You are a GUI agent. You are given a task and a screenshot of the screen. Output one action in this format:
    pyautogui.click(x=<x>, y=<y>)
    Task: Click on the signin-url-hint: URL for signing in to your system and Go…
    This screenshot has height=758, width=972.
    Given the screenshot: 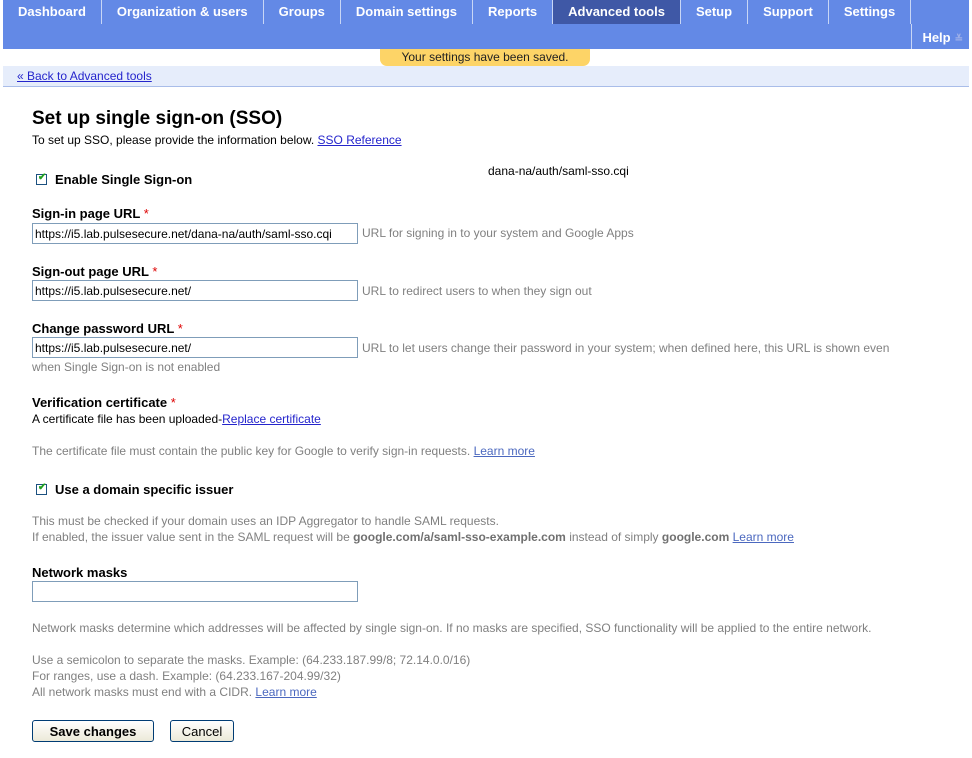 What is the action you would take?
    pyautogui.click(x=498, y=233)
    